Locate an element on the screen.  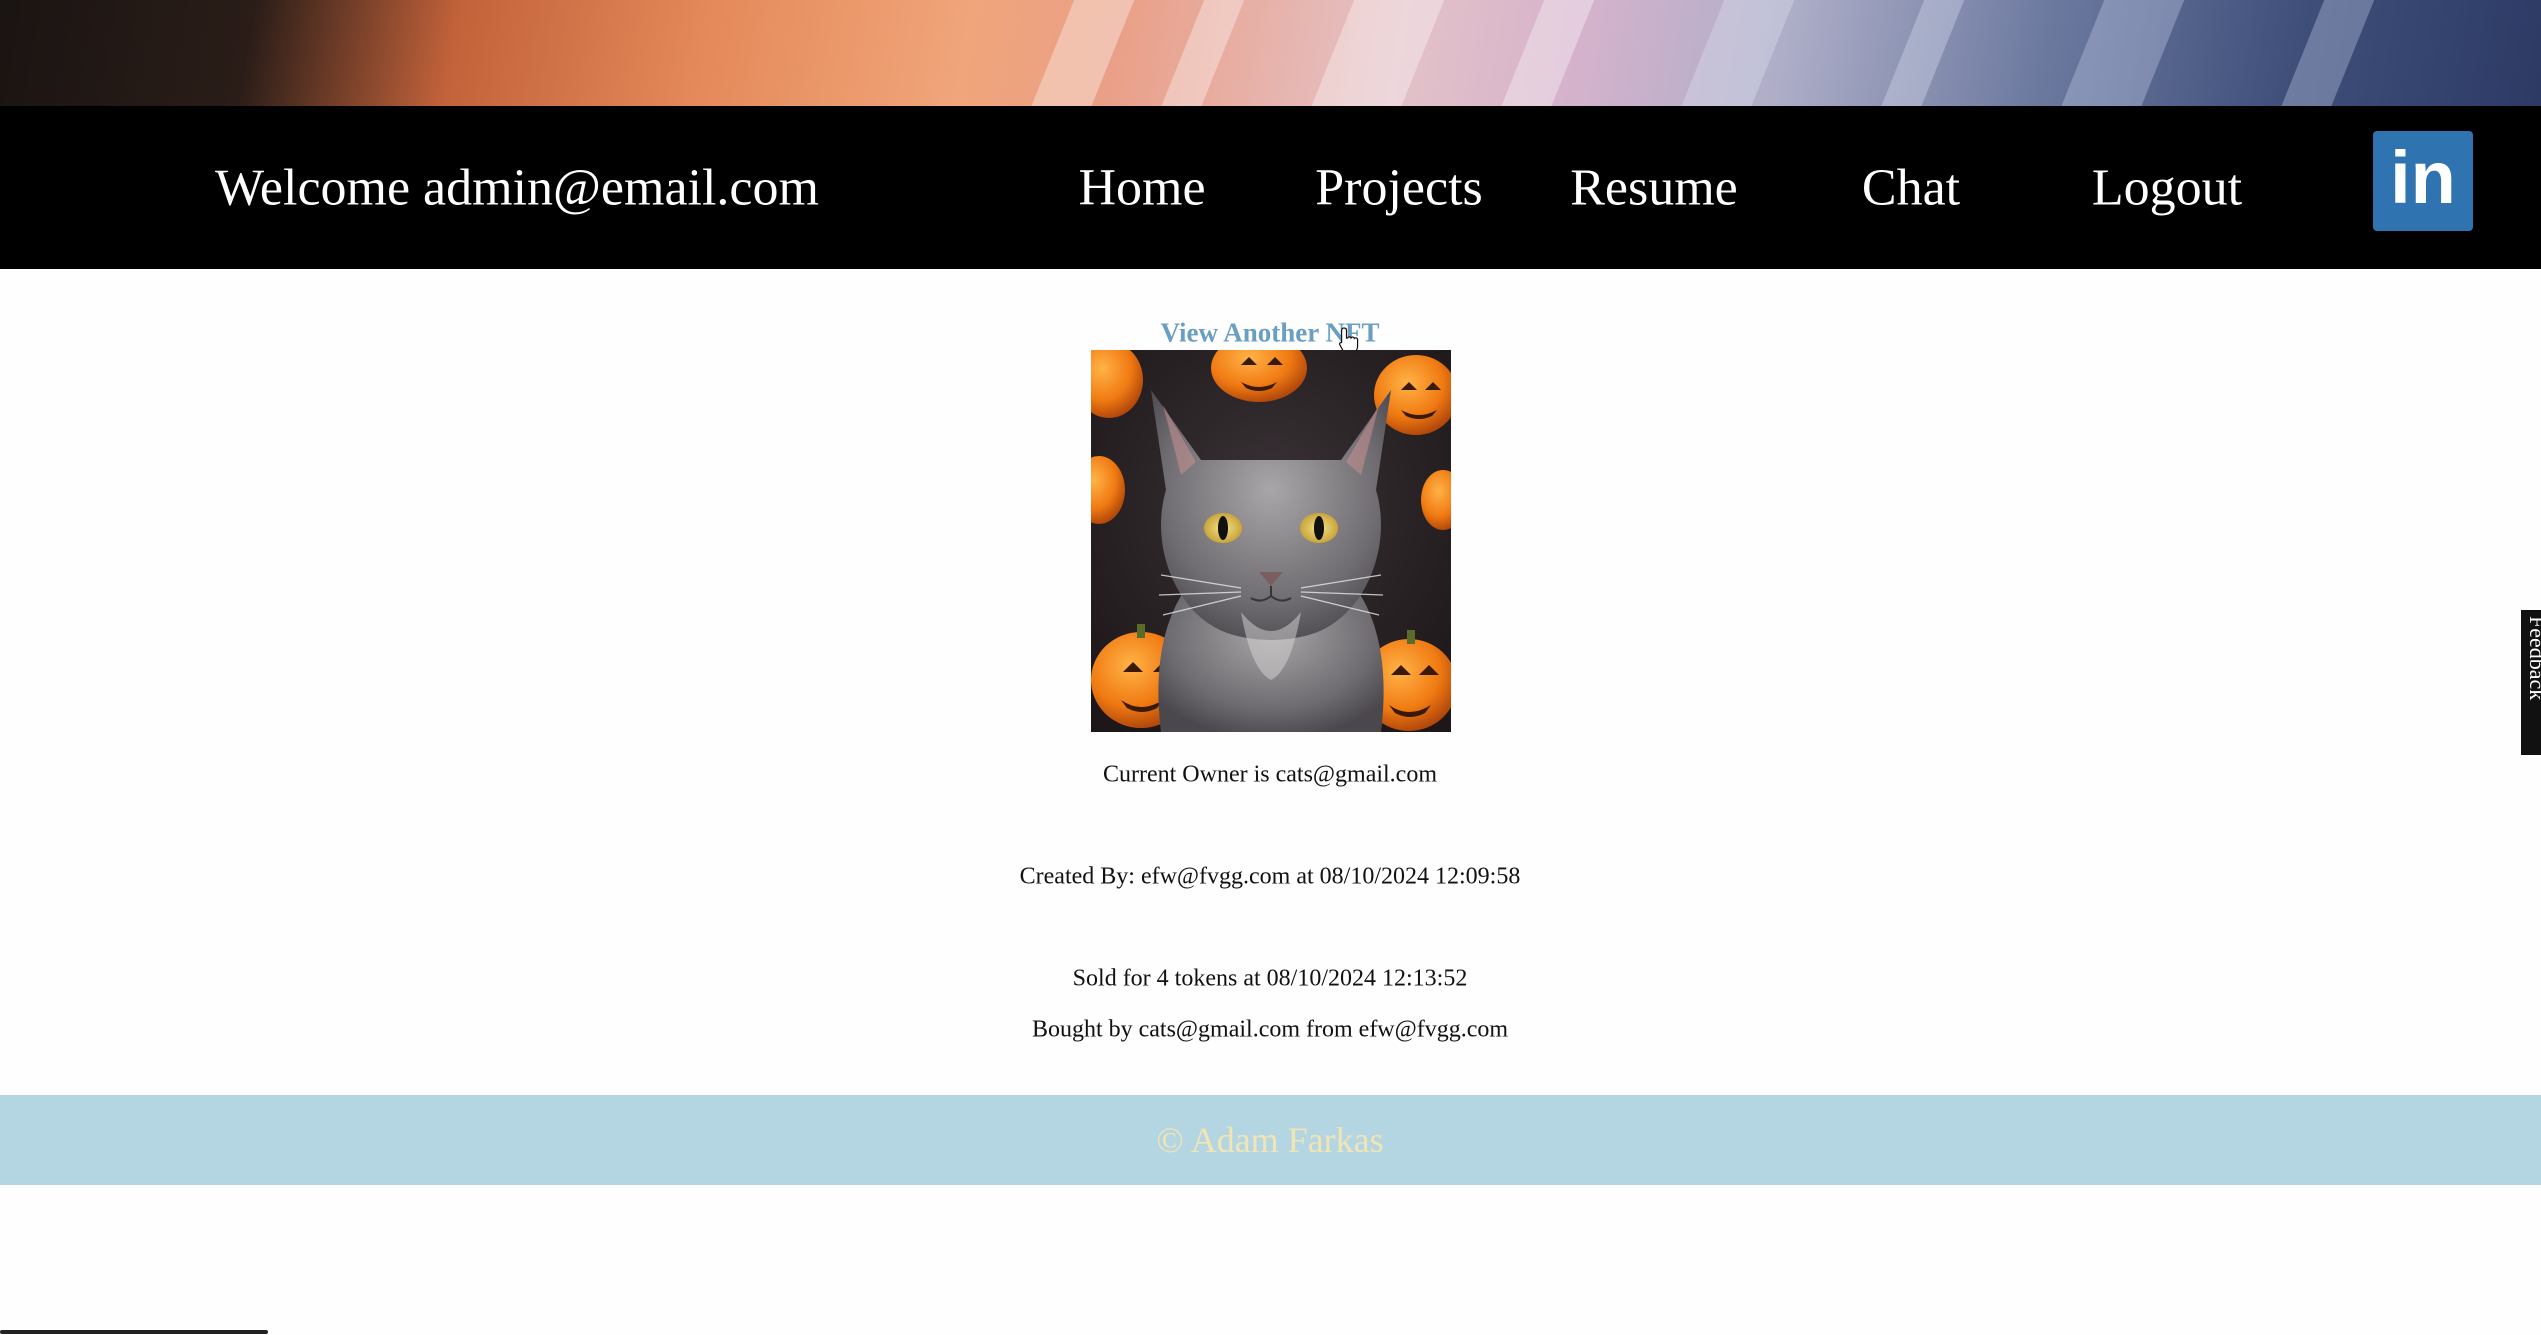
welcome-message: Welcome admin@email.com is located at coordinates (517, 187).